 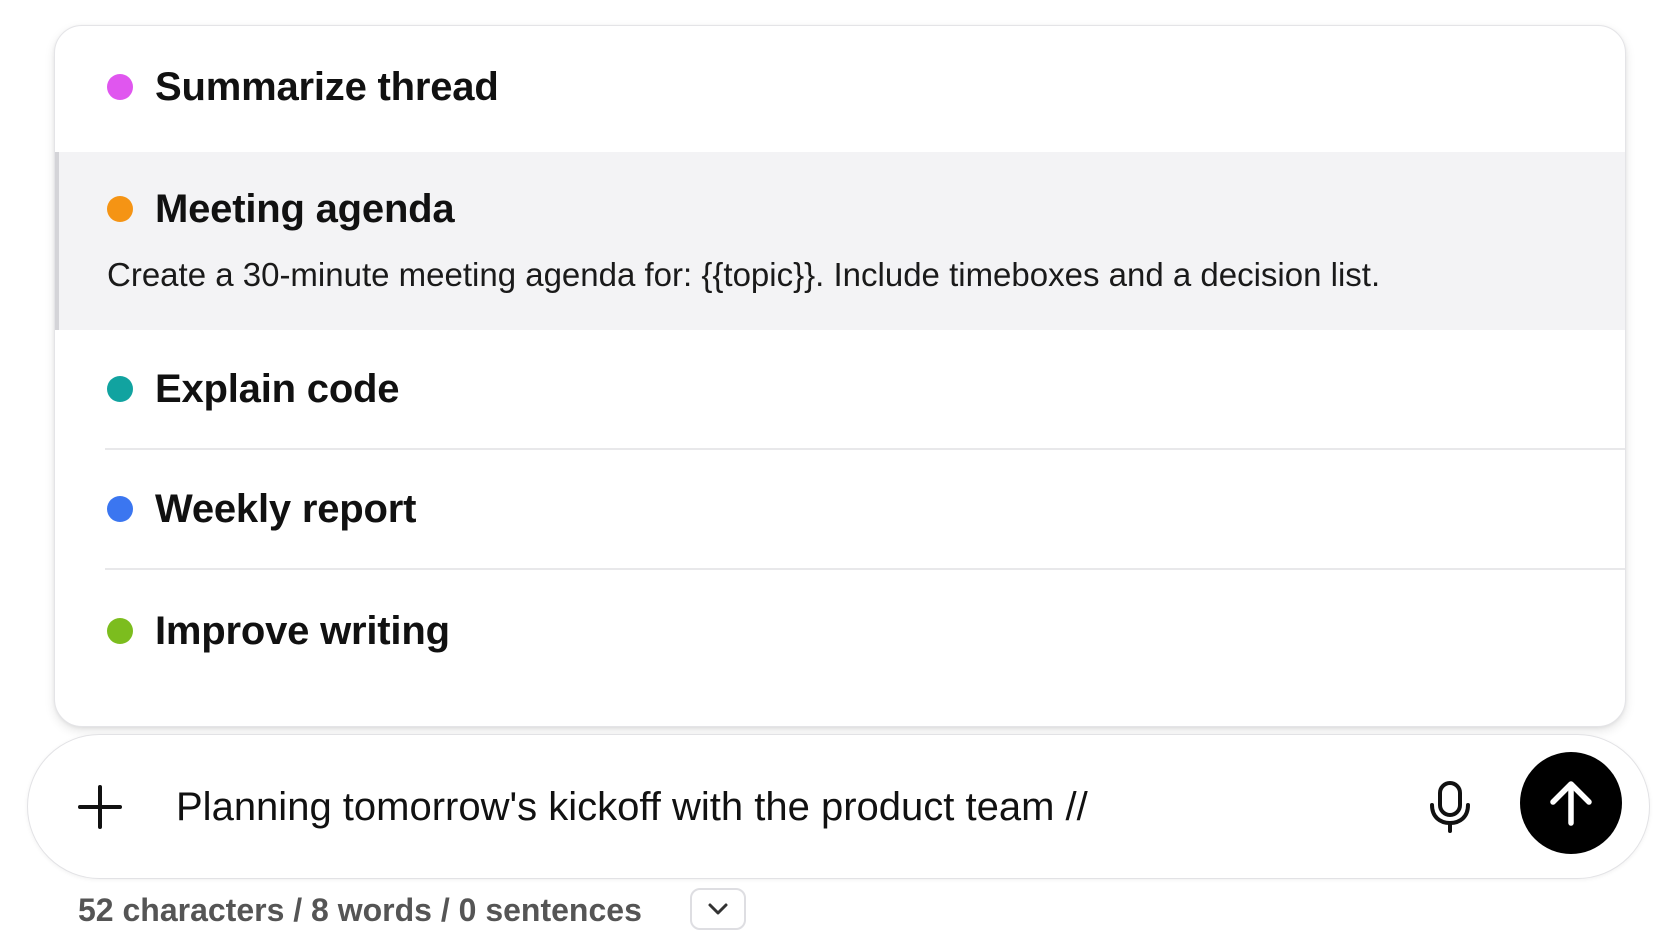 I want to click on snippet-item-explain-code: Explain code, so click(x=840, y=389).